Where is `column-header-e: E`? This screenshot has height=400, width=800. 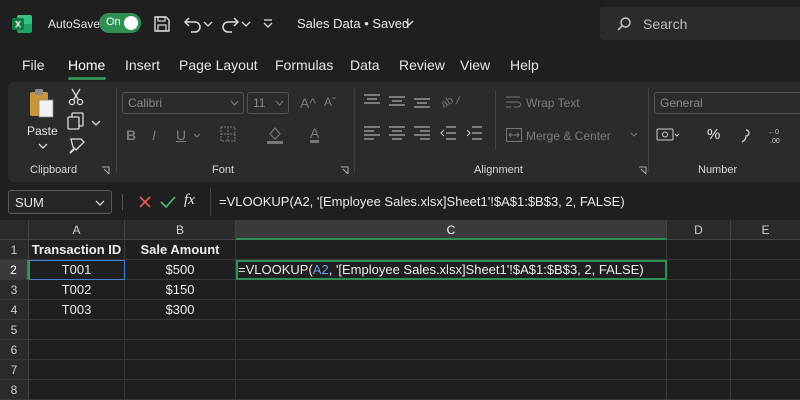
column-header-e: E is located at coordinates (765, 230).